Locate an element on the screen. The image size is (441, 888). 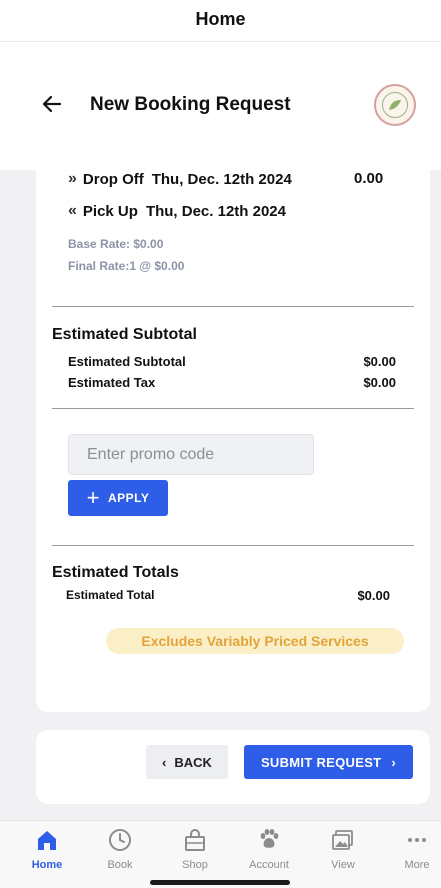
tab-account: Account is located at coordinates (269, 849).